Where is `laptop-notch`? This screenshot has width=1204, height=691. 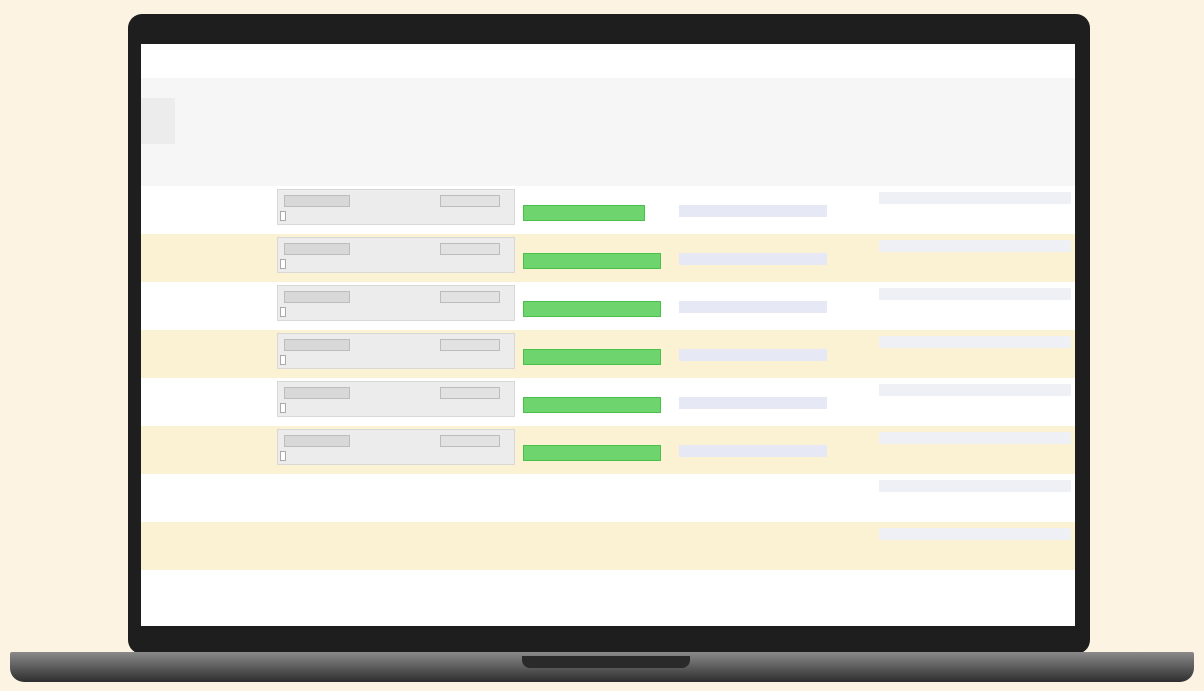
laptop-notch is located at coordinates (606, 662).